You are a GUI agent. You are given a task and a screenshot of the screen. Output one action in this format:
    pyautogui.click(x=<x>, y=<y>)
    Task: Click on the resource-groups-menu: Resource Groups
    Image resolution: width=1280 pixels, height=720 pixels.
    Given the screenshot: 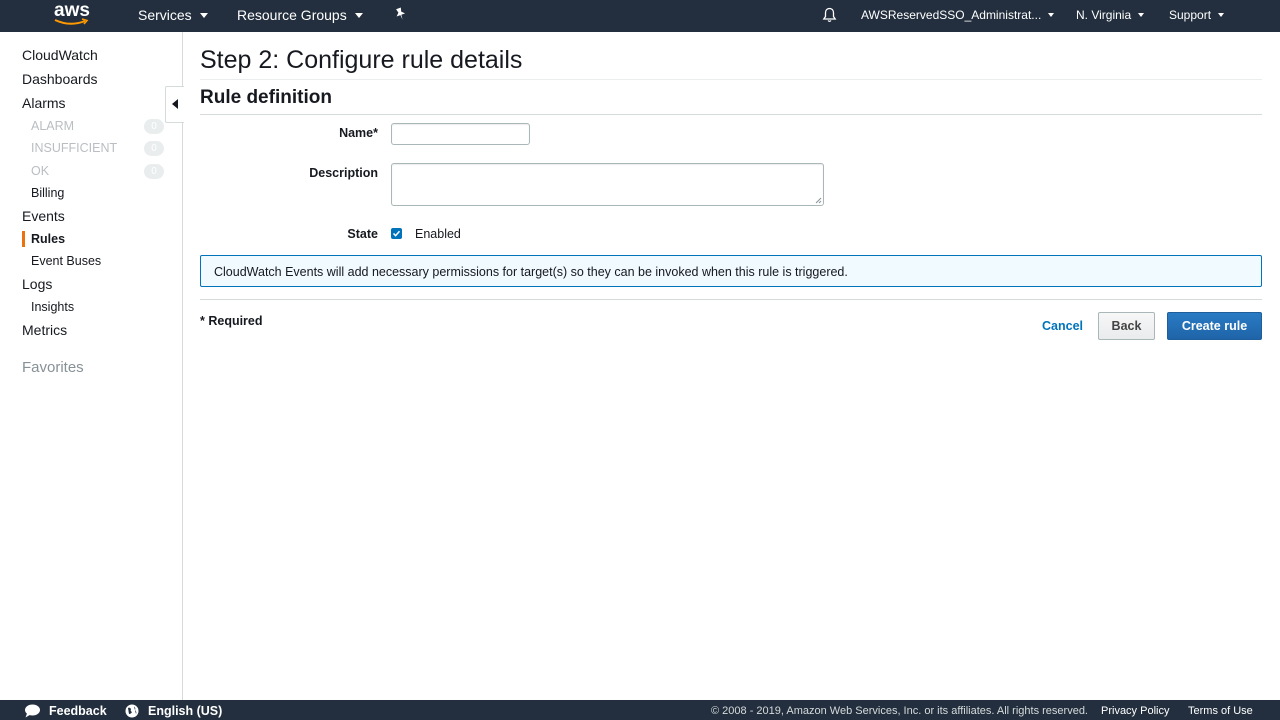 What is the action you would take?
    pyautogui.click(x=300, y=15)
    